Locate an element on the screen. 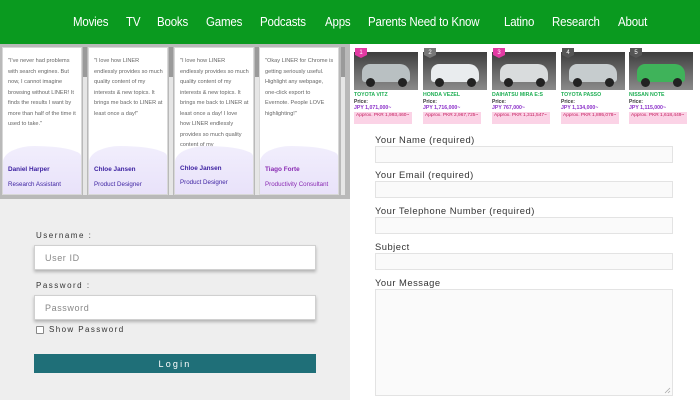 The height and width of the screenshot is (400, 700). username-label: Username : is located at coordinates (64, 235).